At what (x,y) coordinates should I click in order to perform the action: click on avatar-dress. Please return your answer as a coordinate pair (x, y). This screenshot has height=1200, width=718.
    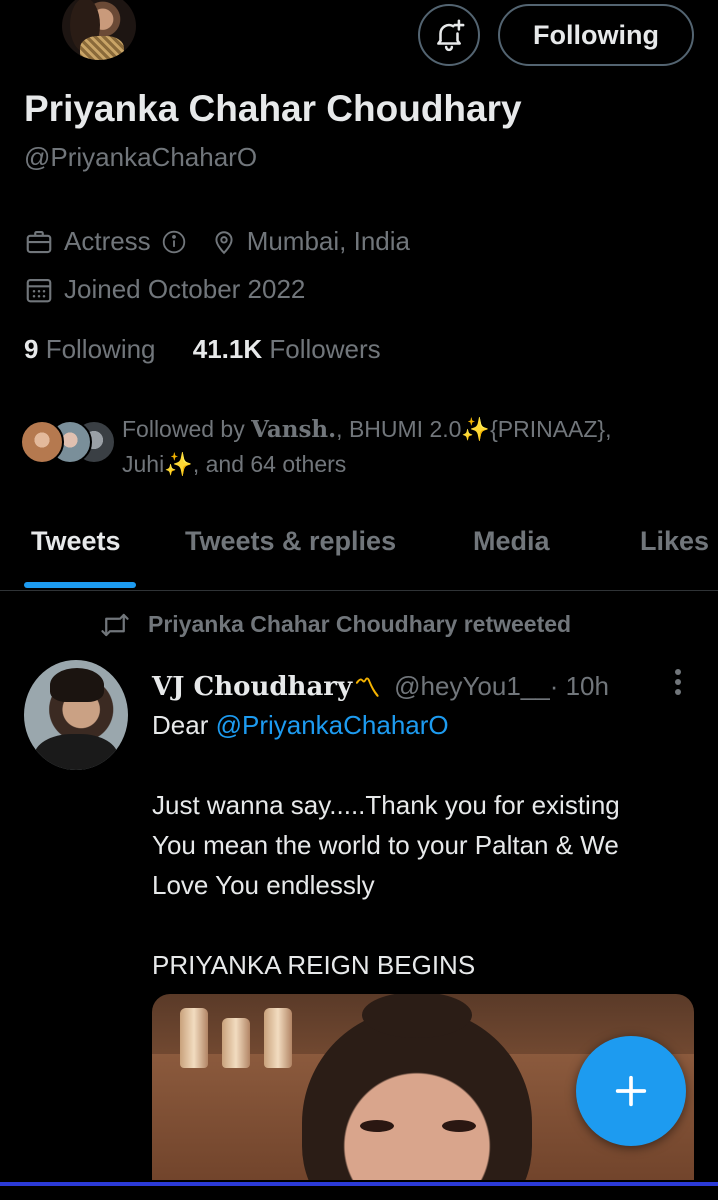
    Looking at the image, I should click on (102, 48).